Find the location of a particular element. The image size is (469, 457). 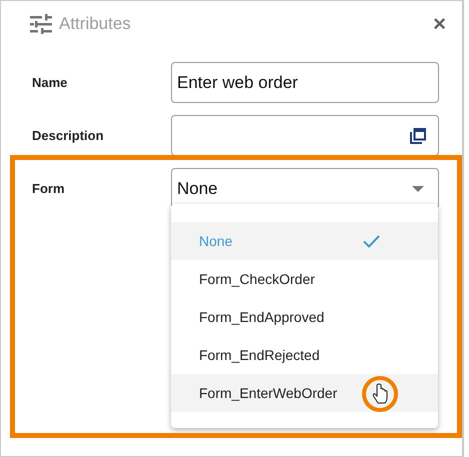

expand-icon is located at coordinates (418, 136).